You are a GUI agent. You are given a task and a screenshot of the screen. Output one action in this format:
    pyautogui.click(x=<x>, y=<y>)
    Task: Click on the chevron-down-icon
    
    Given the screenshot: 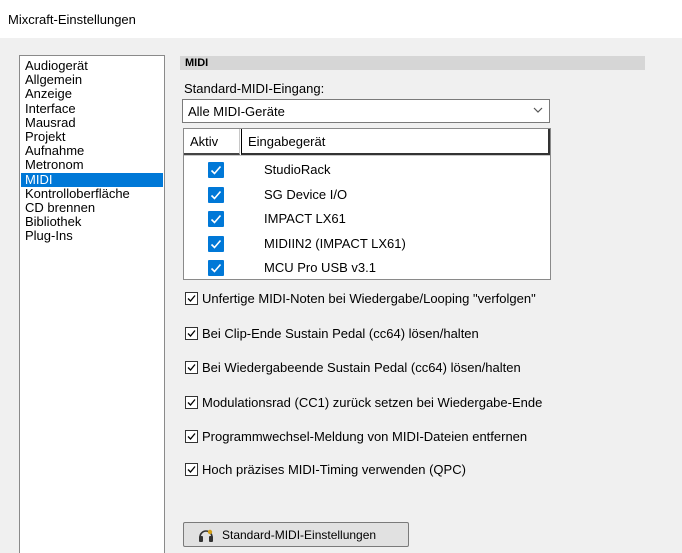 What is the action you would take?
    pyautogui.click(x=538, y=110)
    